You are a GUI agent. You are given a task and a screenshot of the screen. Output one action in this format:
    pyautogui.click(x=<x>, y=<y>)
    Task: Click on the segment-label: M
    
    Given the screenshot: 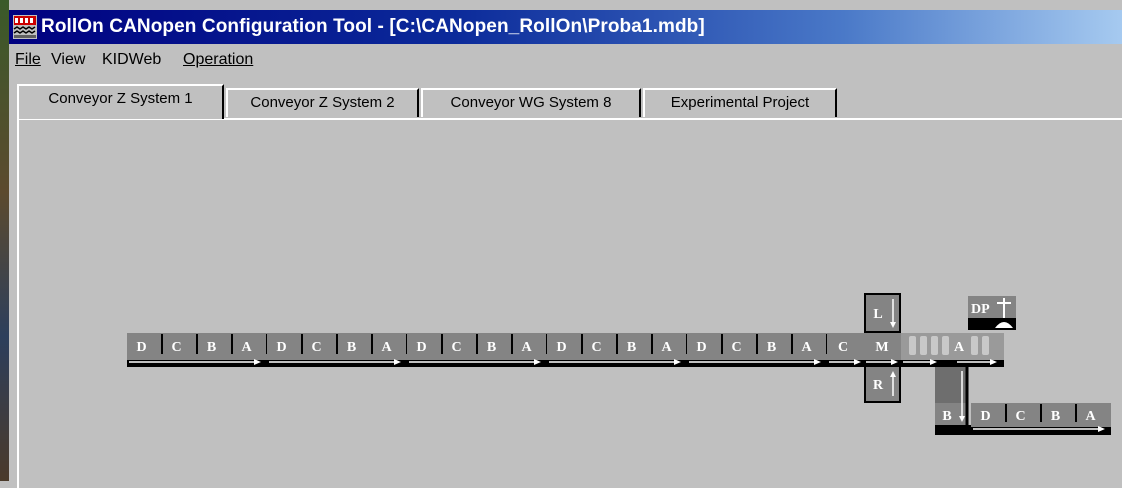 What is the action you would take?
    pyautogui.click(x=881, y=347)
    